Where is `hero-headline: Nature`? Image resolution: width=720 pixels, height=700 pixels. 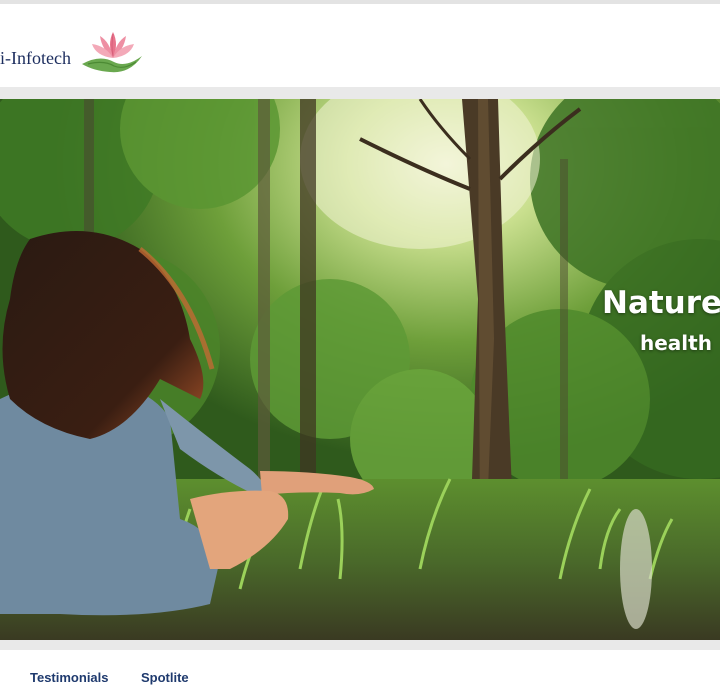 hero-headline: Nature is located at coordinates (661, 303).